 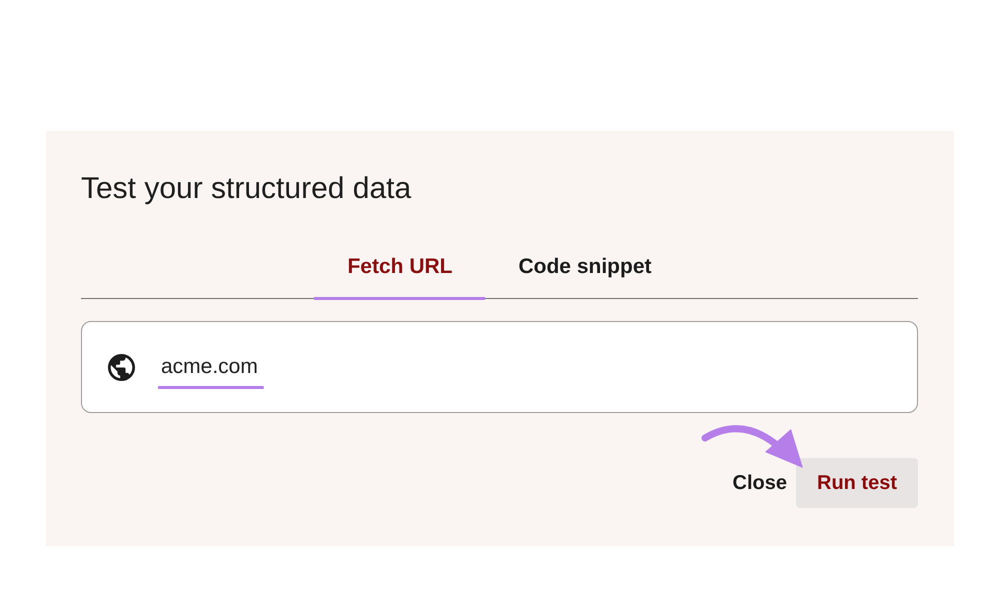 I want to click on tab: Fetch URL, so click(x=400, y=270).